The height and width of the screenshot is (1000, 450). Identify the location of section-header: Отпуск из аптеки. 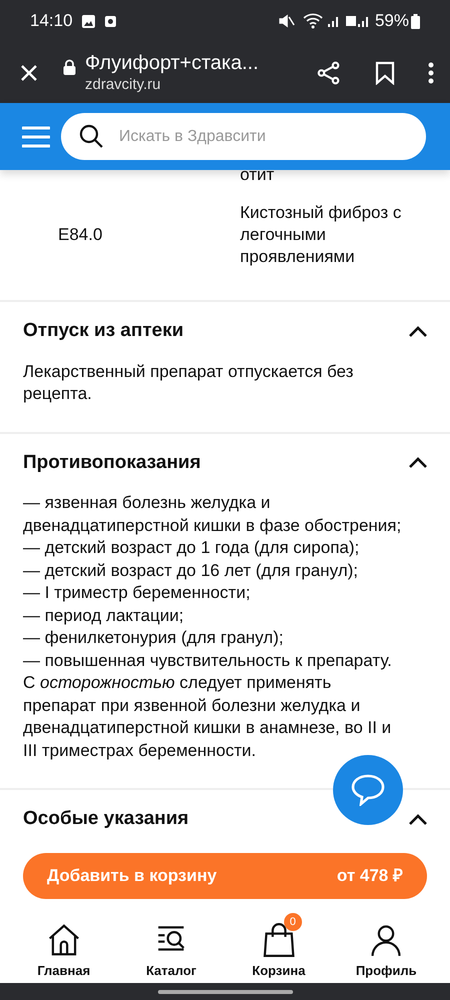
(225, 331).